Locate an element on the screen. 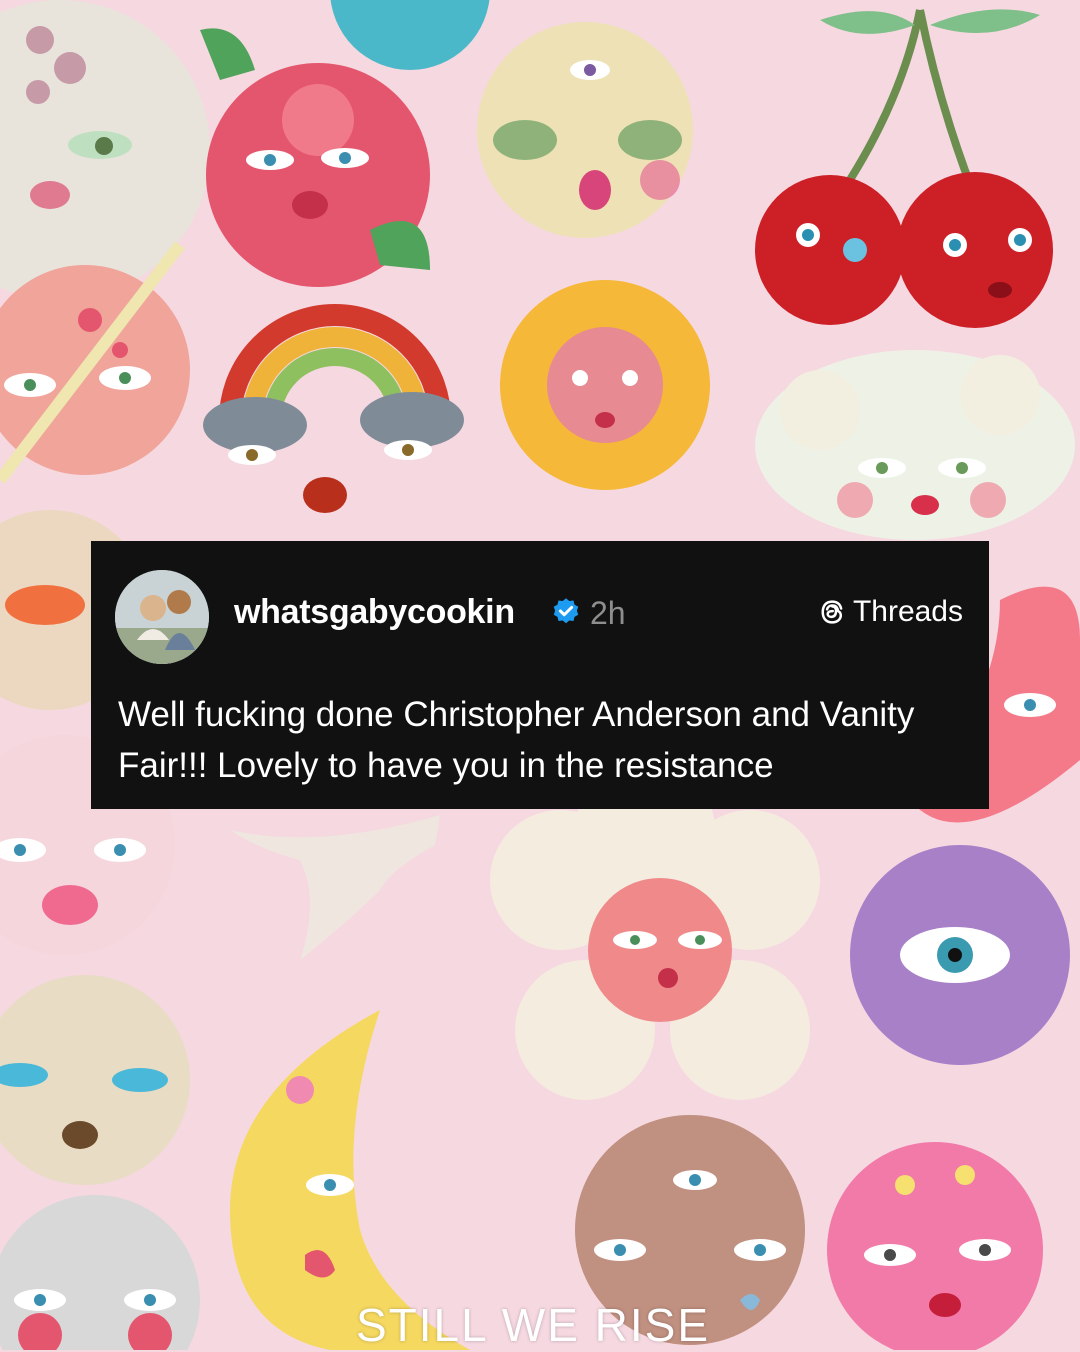  overlay-caption: STILL WE RISE is located at coordinates (533, 1325).